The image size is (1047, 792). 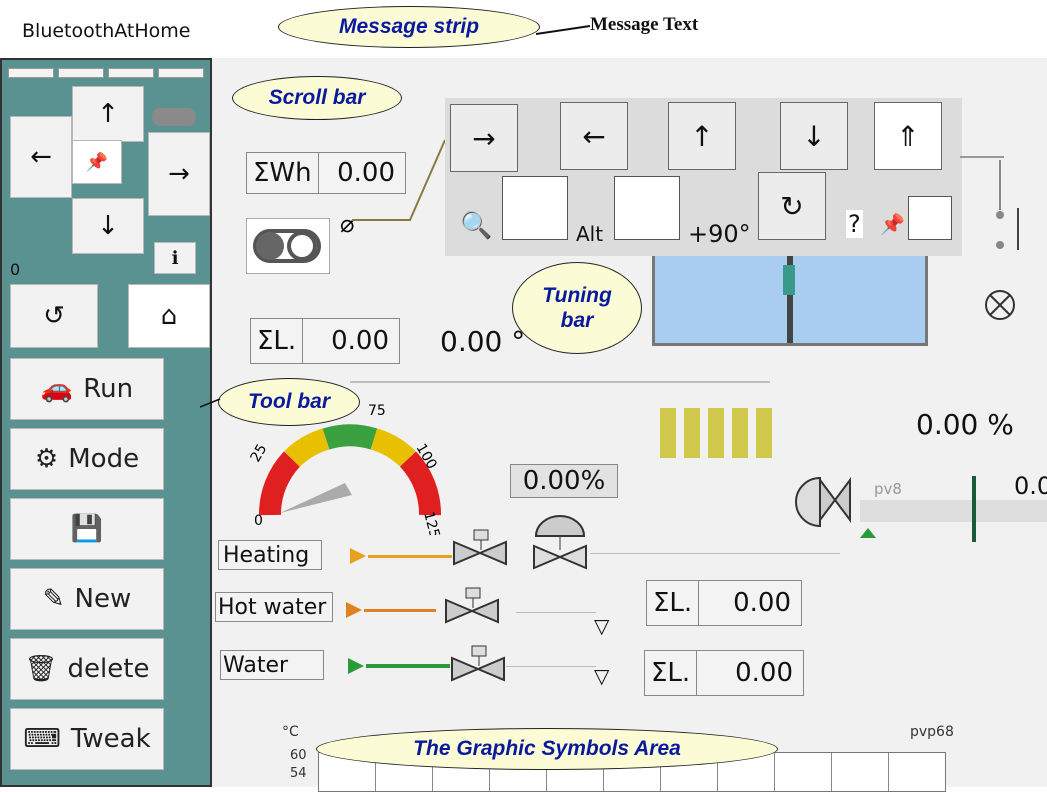 What do you see at coordinates (259, 453) in the screenshot?
I see `gauge-tick-25: 25` at bounding box center [259, 453].